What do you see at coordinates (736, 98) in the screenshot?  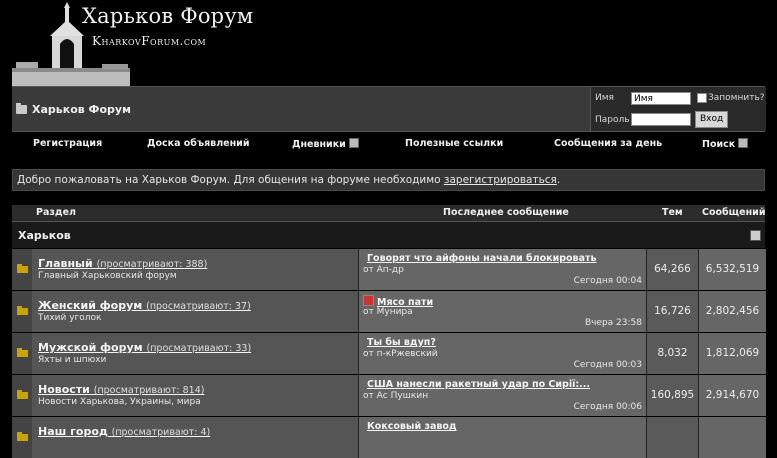 I see `remember-label: Запомнить?` at bounding box center [736, 98].